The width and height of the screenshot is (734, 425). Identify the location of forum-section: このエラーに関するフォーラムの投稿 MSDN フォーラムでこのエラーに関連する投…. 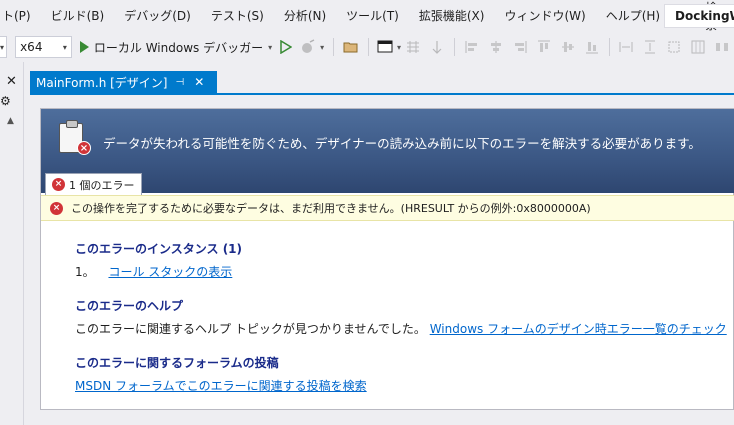
(221, 374).